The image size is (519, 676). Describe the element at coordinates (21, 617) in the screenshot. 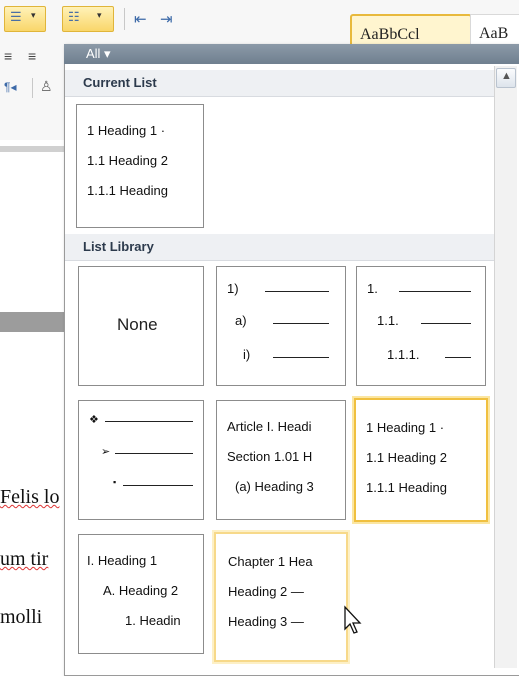

I see `document-text: molli` at that location.